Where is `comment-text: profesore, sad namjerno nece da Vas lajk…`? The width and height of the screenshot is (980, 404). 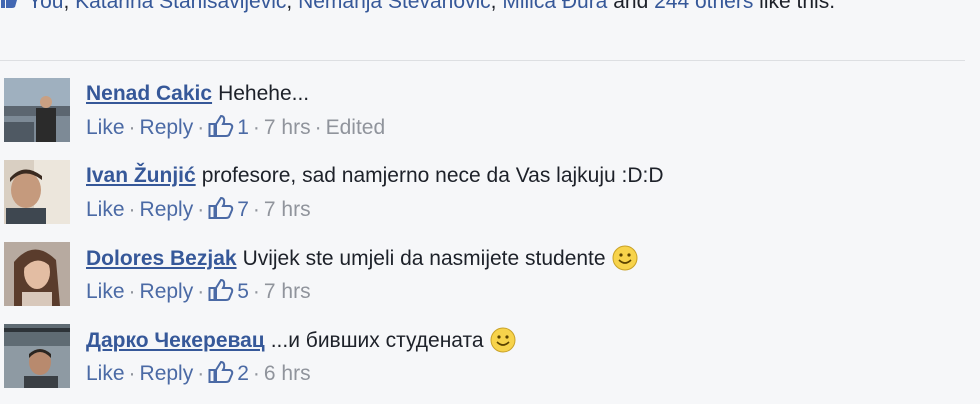
comment-text: profesore, sad namjerno nece da Vas lajk… is located at coordinates (432, 175).